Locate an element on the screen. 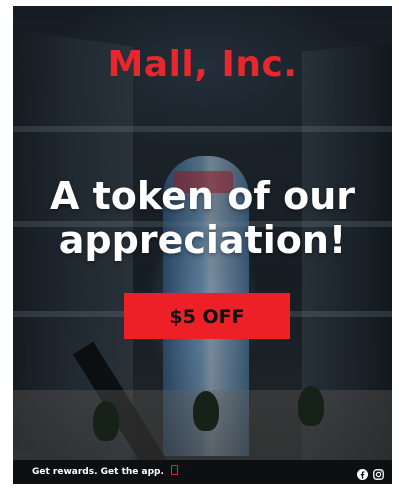  app-promo: Get rewards. Get the app. is located at coordinates (105, 472).